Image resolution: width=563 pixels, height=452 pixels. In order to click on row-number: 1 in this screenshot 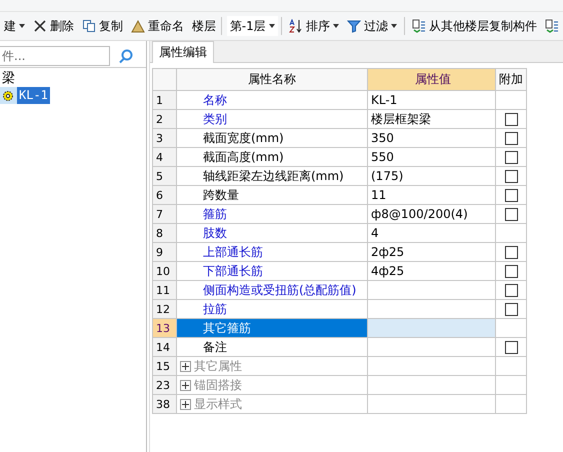, I will do `click(164, 100)`.